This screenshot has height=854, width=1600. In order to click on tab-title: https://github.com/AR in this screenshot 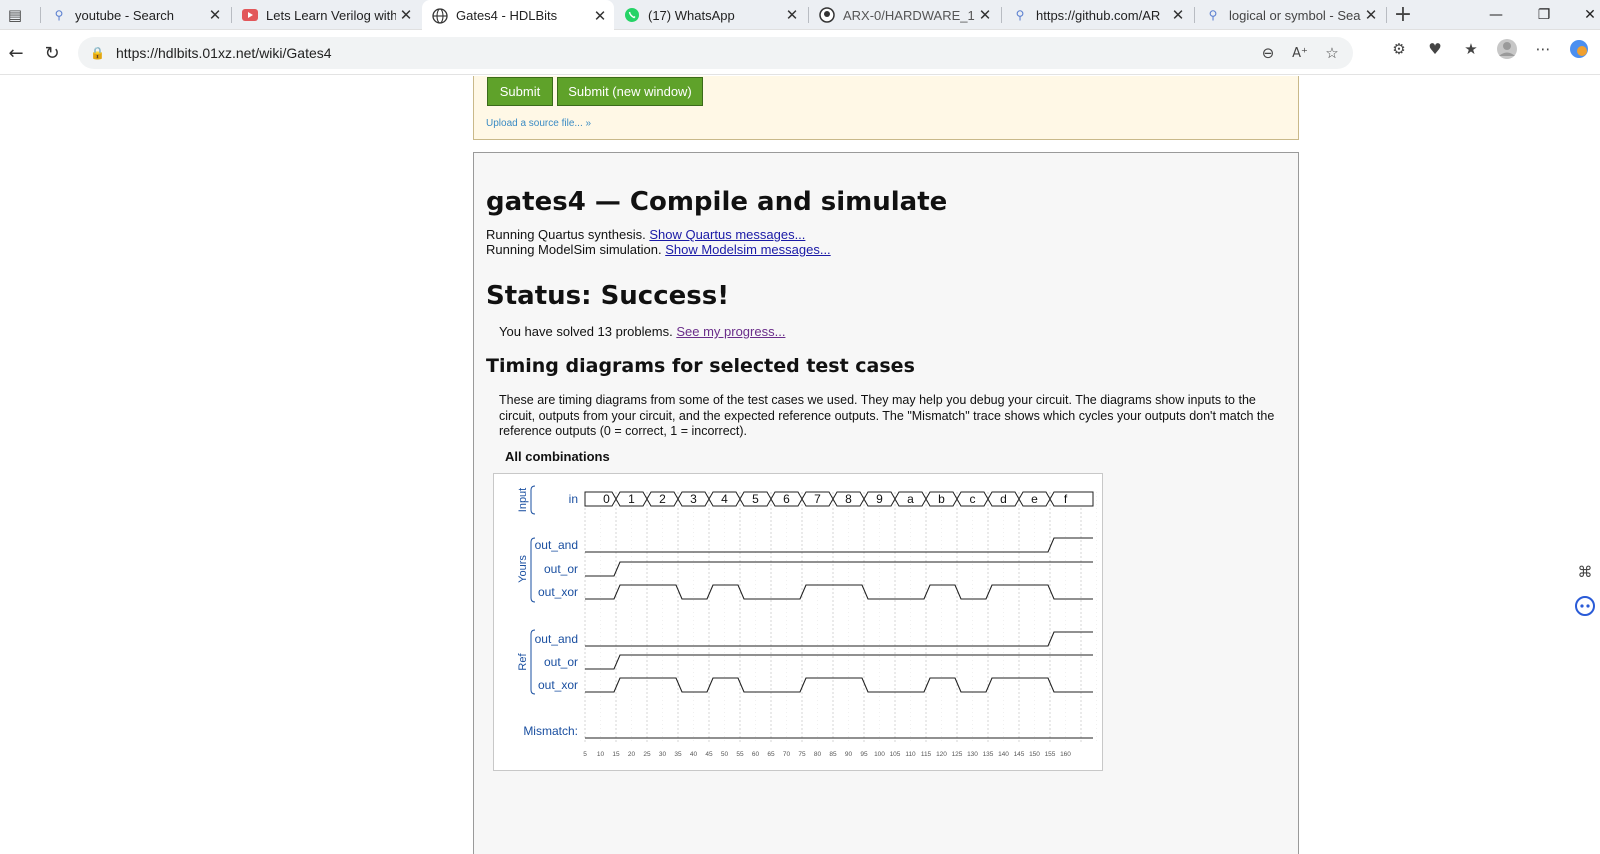, I will do `click(1098, 15)`.